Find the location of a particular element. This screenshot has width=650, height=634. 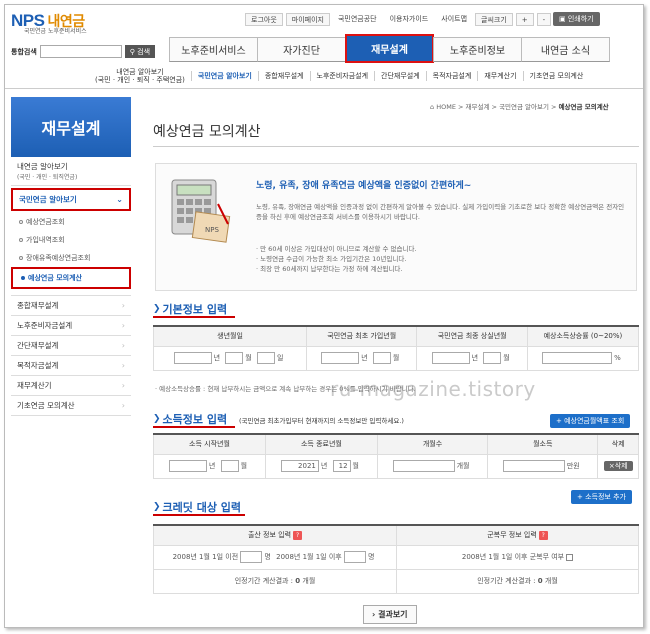

sitemap-link: 사이트맵 is located at coordinates (454, 19).